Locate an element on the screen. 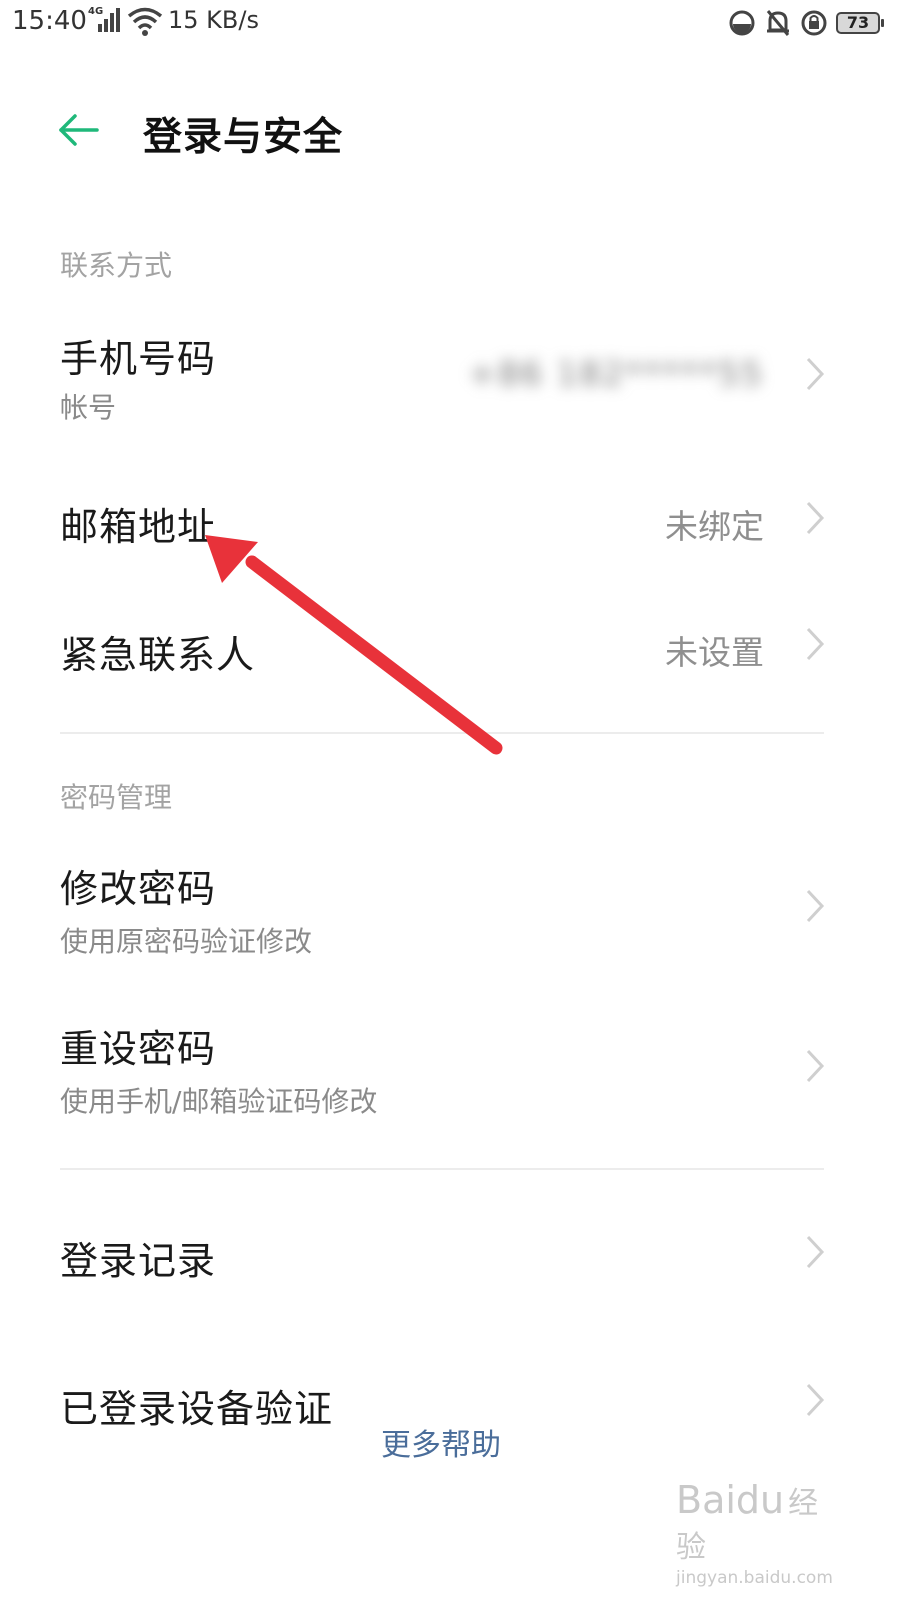 This screenshot has height=1600, width=900. row-title: 紧急联系人 is located at coordinates (158, 655).